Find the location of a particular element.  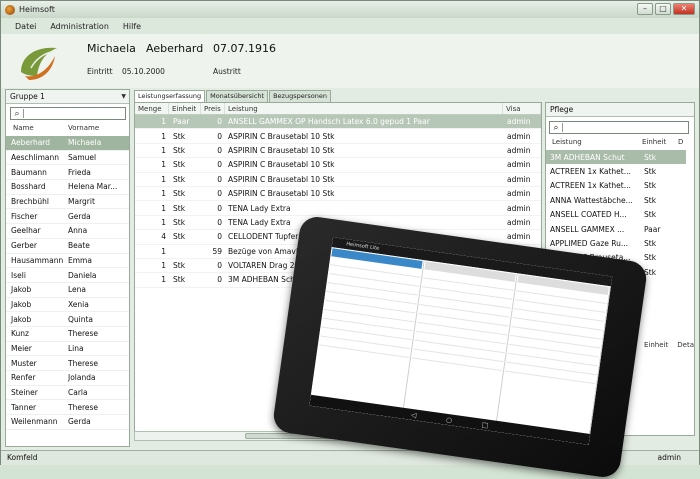

menu-administration: Administration is located at coordinates (79, 26).